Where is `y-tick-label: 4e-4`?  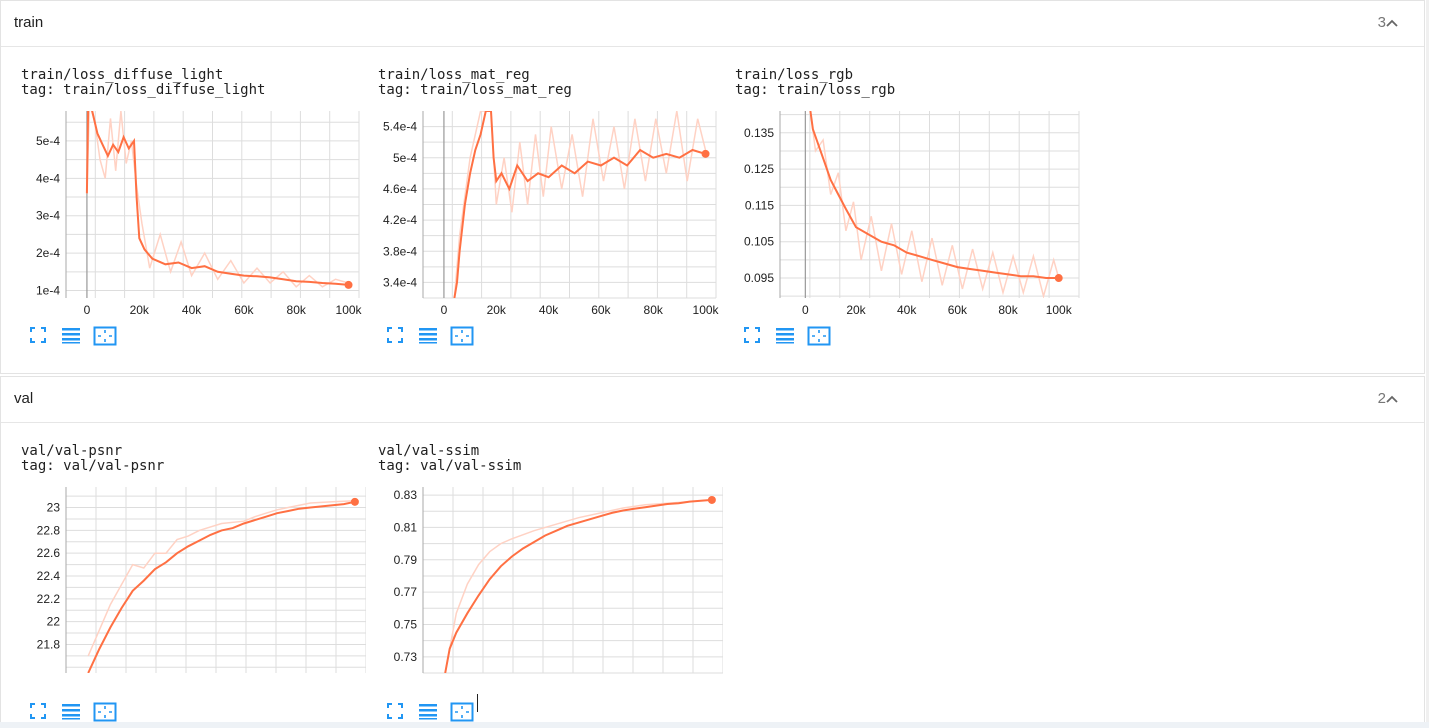
y-tick-label: 4e-4 is located at coordinates (48, 178).